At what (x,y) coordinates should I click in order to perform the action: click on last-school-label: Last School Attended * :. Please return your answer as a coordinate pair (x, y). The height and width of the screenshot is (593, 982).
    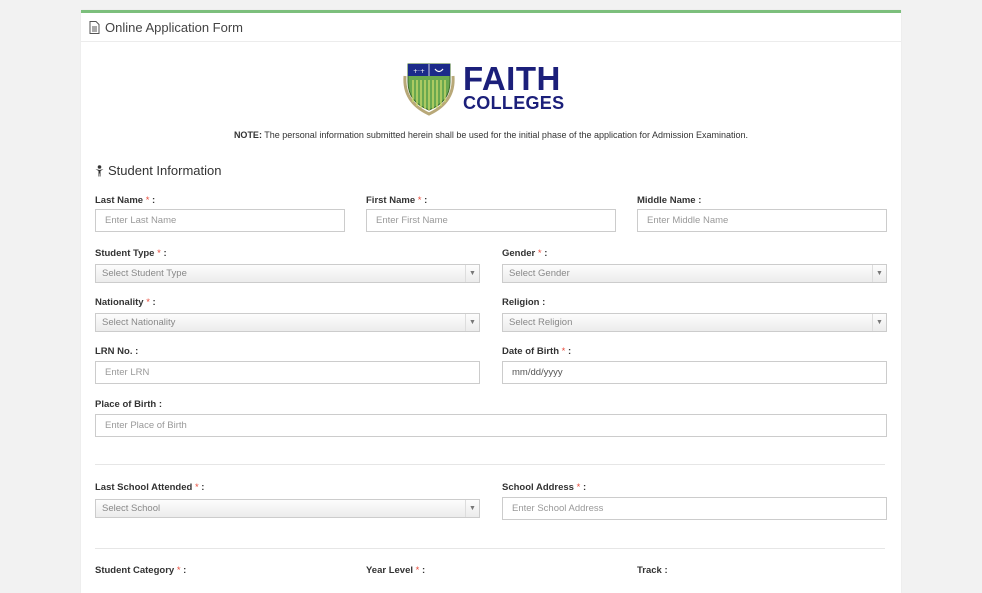
    Looking at the image, I should click on (150, 487).